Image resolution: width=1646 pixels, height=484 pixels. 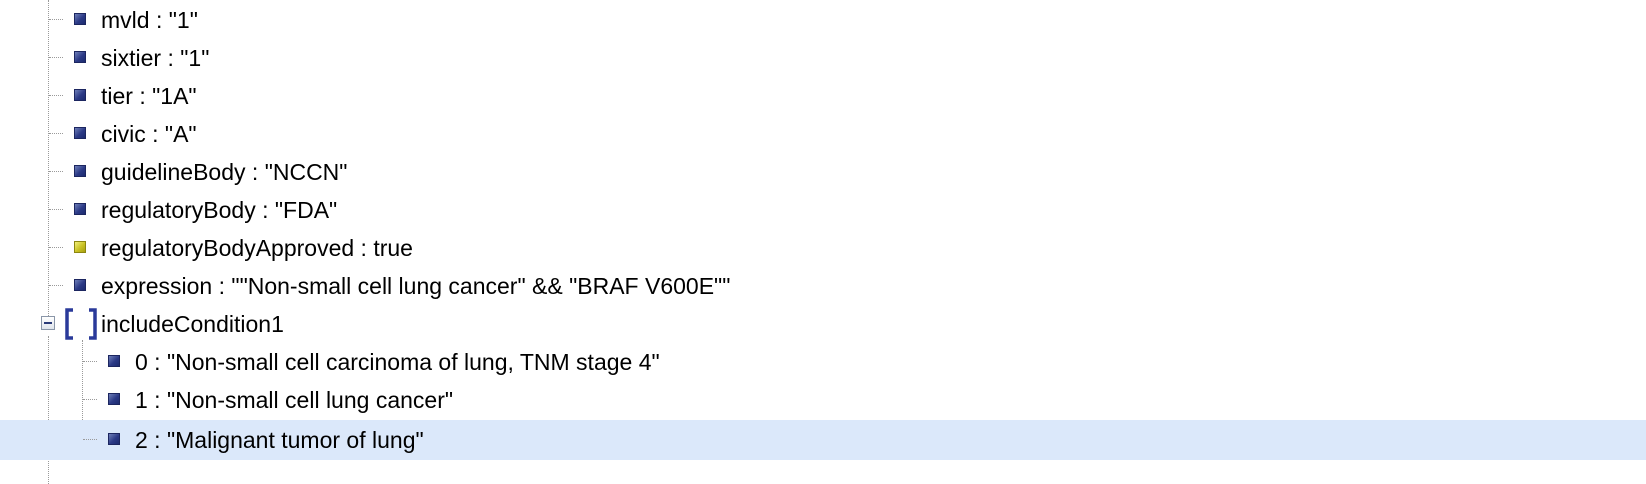 I want to click on node-key: mvld, so click(x=125, y=20).